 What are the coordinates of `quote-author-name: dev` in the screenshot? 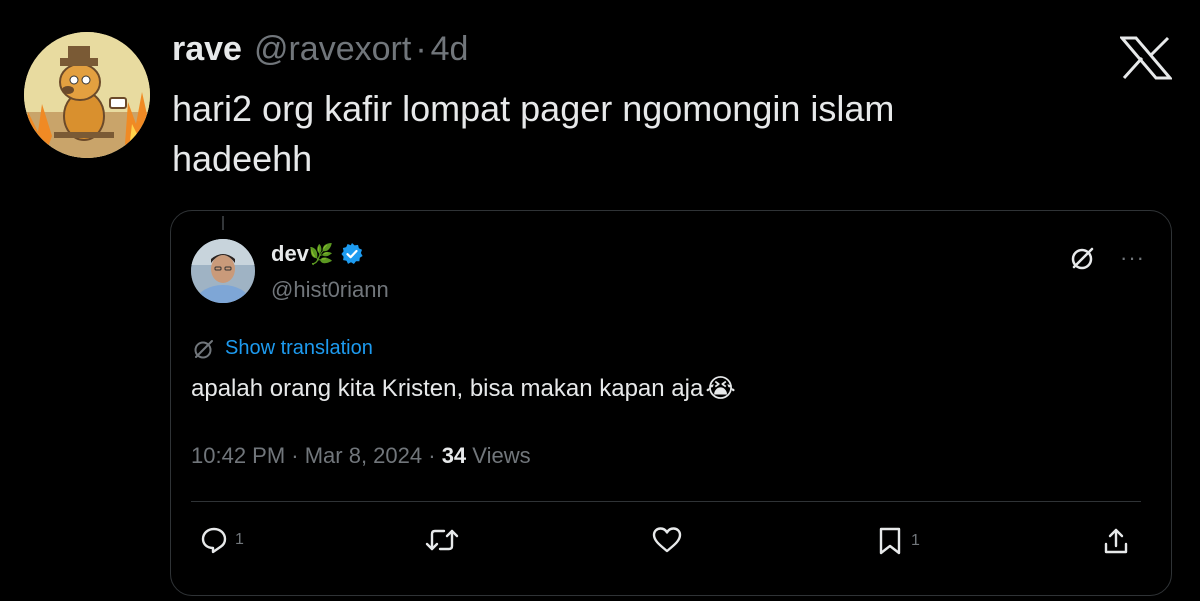 It's located at (290, 254).